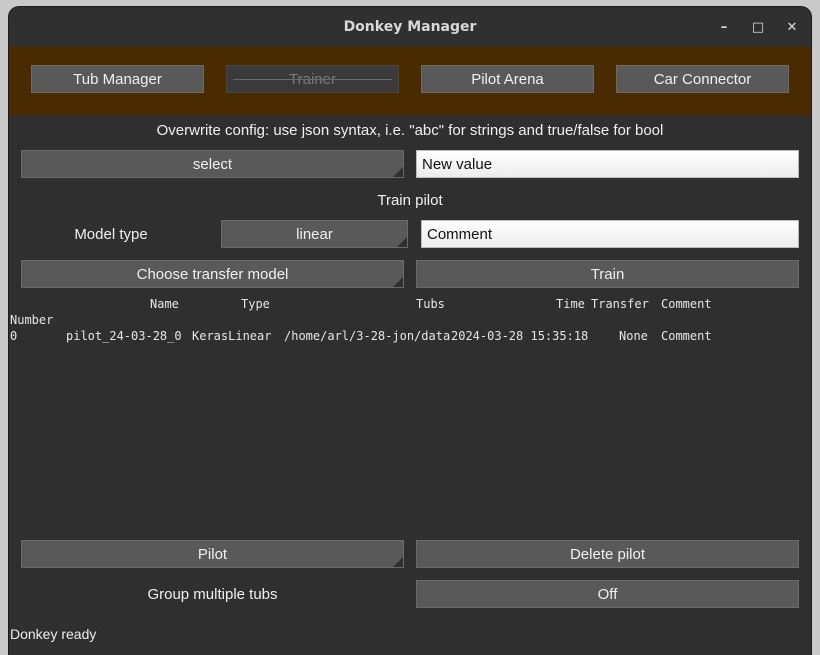 This screenshot has width=820, height=655. What do you see at coordinates (570, 304) in the screenshot?
I see `column-header-time: Time` at bounding box center [570, 304].